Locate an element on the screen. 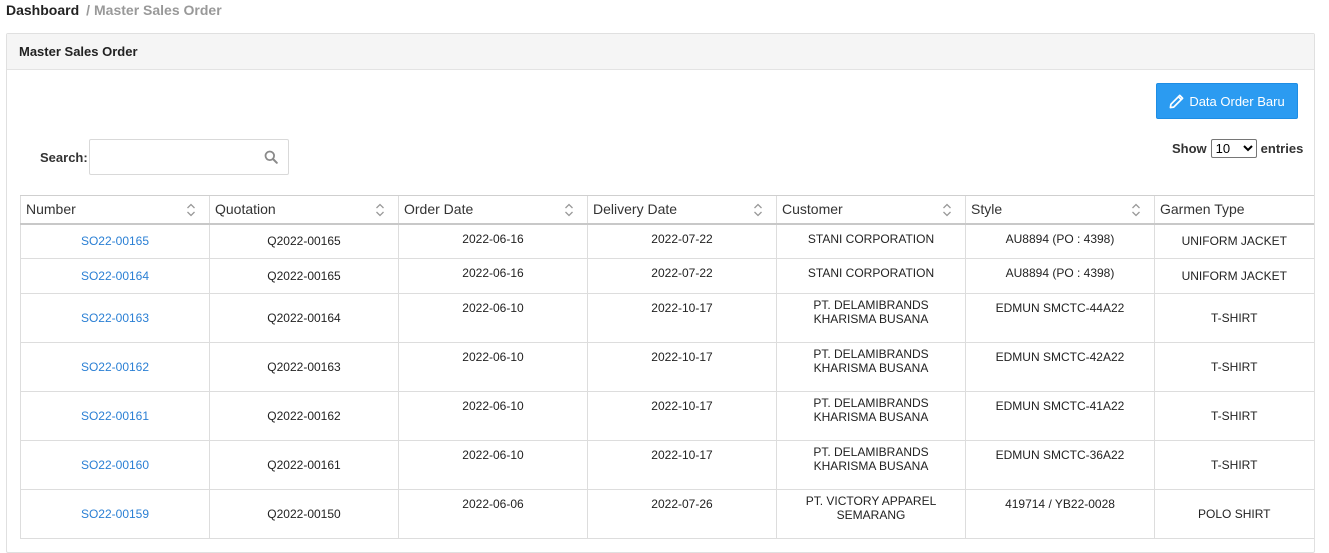  column-header-customer: Customer is located at coordinates (871, 210).